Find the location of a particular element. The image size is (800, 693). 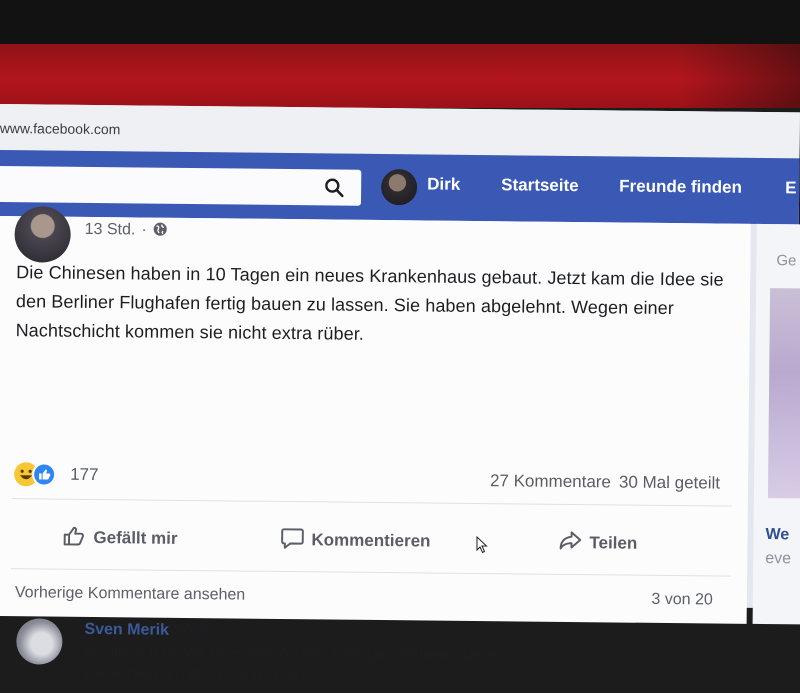

shares-count-link: 30 Mal geteilt is located at coordinates (669, 483).